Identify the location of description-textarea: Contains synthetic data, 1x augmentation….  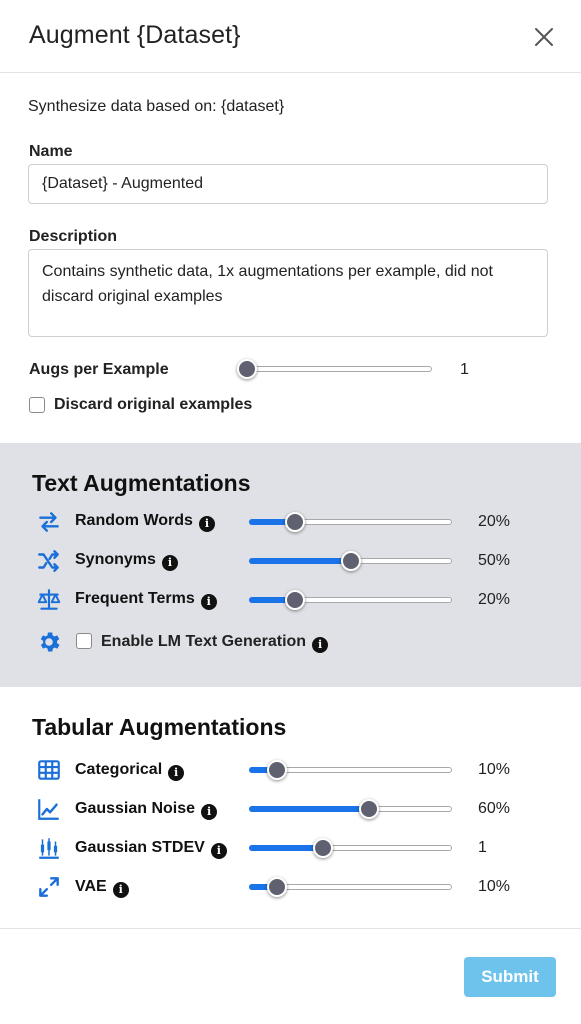
(288, 293).